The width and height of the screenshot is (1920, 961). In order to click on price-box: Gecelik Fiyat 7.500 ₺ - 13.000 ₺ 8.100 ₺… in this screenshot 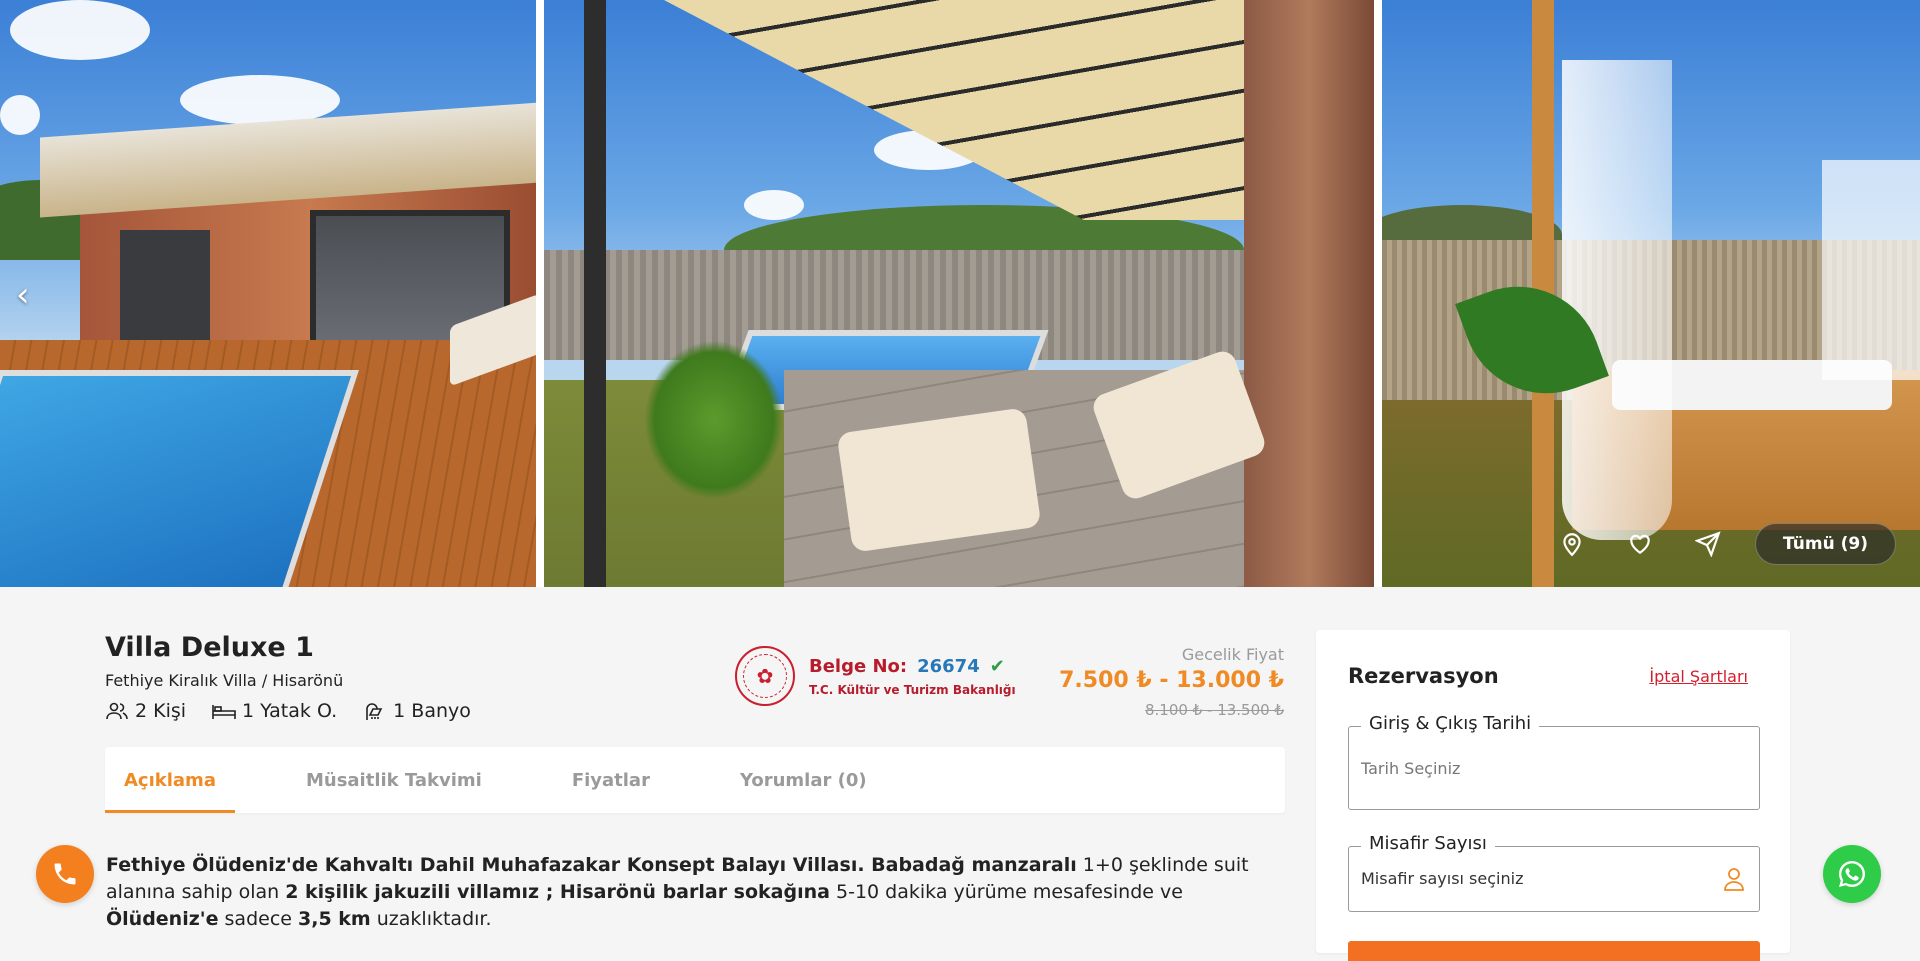, I will do `click(1169, 682)`.